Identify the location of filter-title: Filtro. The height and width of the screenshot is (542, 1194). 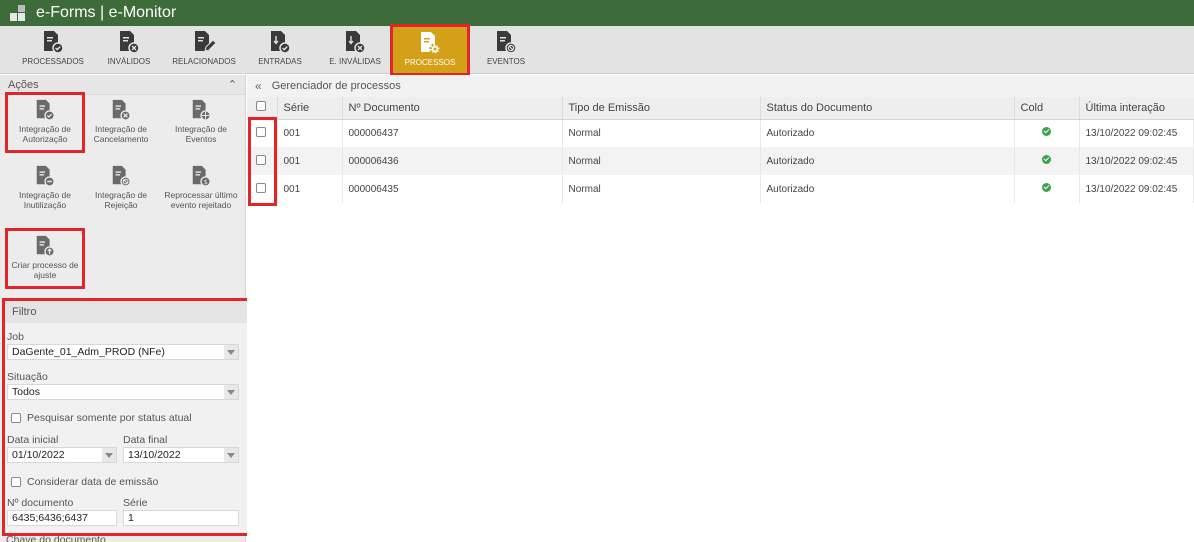
(126, 312).